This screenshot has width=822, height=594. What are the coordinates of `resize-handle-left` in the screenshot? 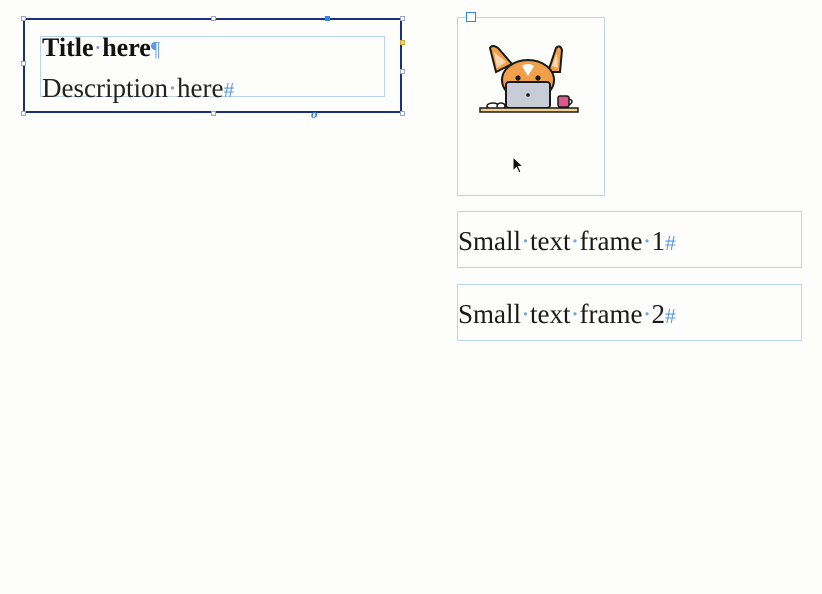 It's located at (23, 63).